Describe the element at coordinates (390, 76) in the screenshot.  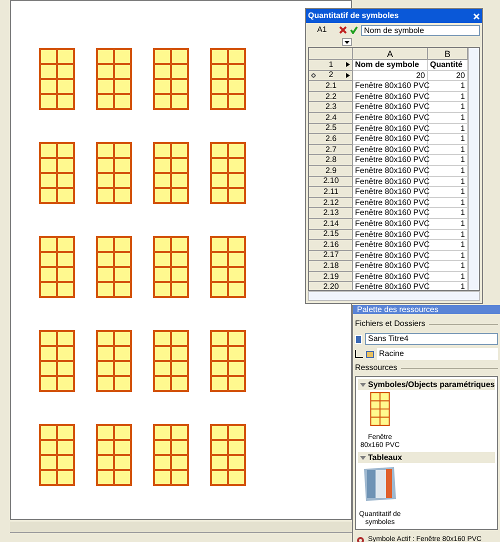
I see `table-cell: 20` at that location.